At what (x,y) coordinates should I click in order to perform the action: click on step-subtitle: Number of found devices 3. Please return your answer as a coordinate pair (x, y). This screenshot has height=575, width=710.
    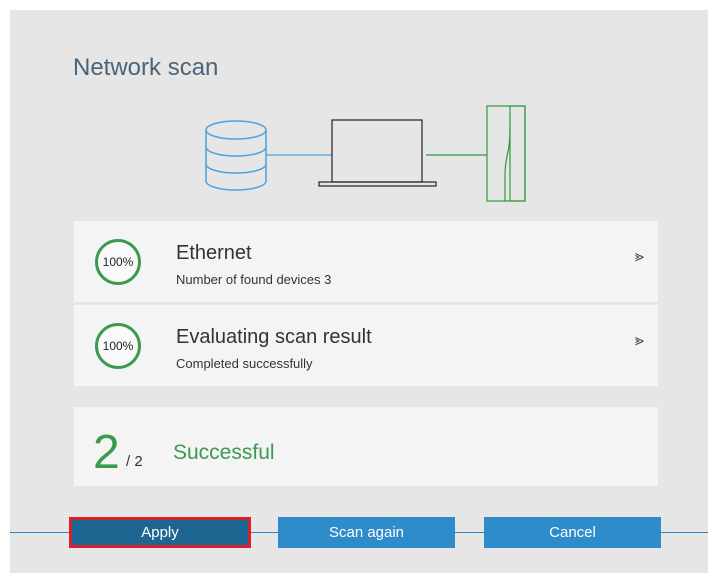
    Looking at the image, I should click on (254, 279).